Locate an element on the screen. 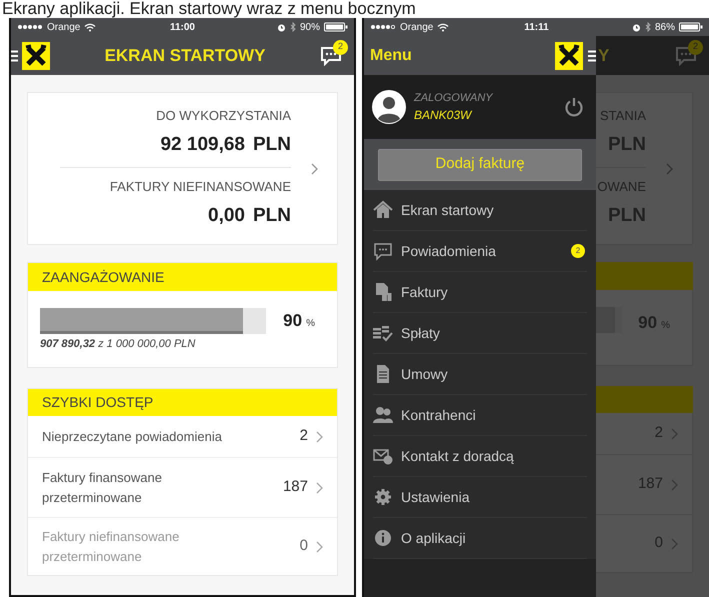 This screenshot has height=597, width=709. clock-time: 11:11 is located at coordinates (536, 27).